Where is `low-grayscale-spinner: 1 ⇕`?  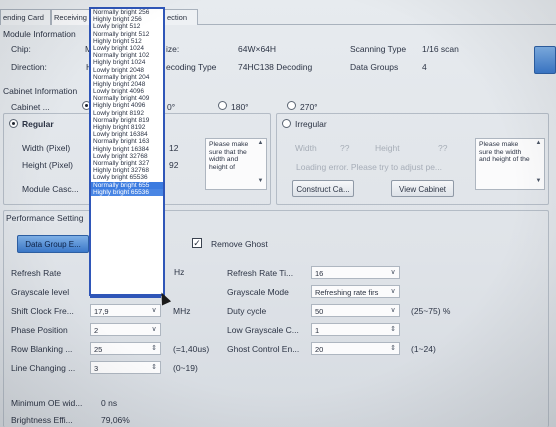 low-grayscale-spinner: 1 ⇕ is located at coordinates (355, 329).